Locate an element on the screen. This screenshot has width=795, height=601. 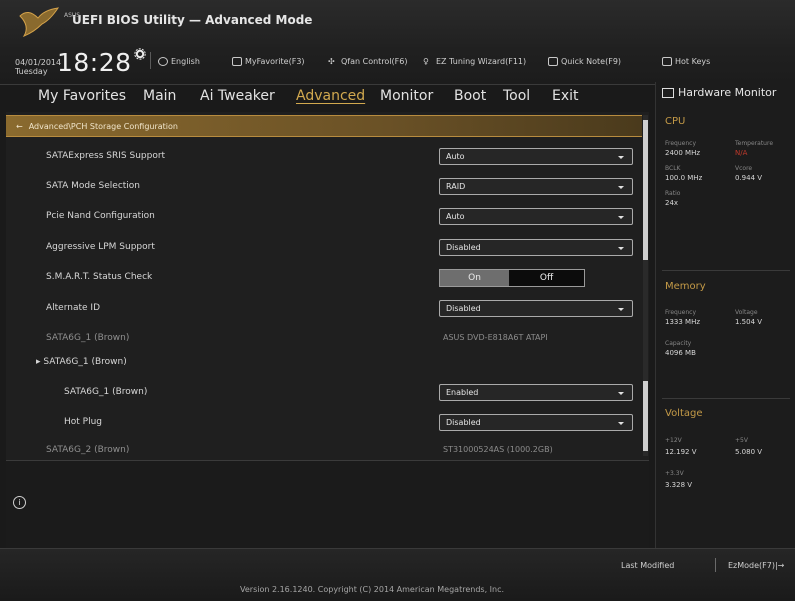
expander-text: SATA6G_1 (Brown) is located at coordinates (85, 362).